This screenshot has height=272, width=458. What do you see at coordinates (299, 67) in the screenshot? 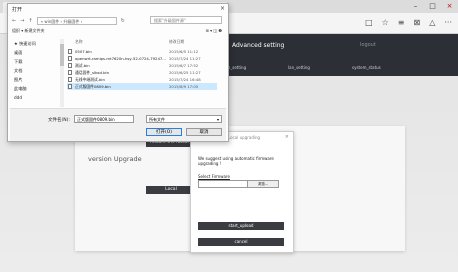
I see `nav-lan-setting: lan_setting` at bounding box center [299, 67].